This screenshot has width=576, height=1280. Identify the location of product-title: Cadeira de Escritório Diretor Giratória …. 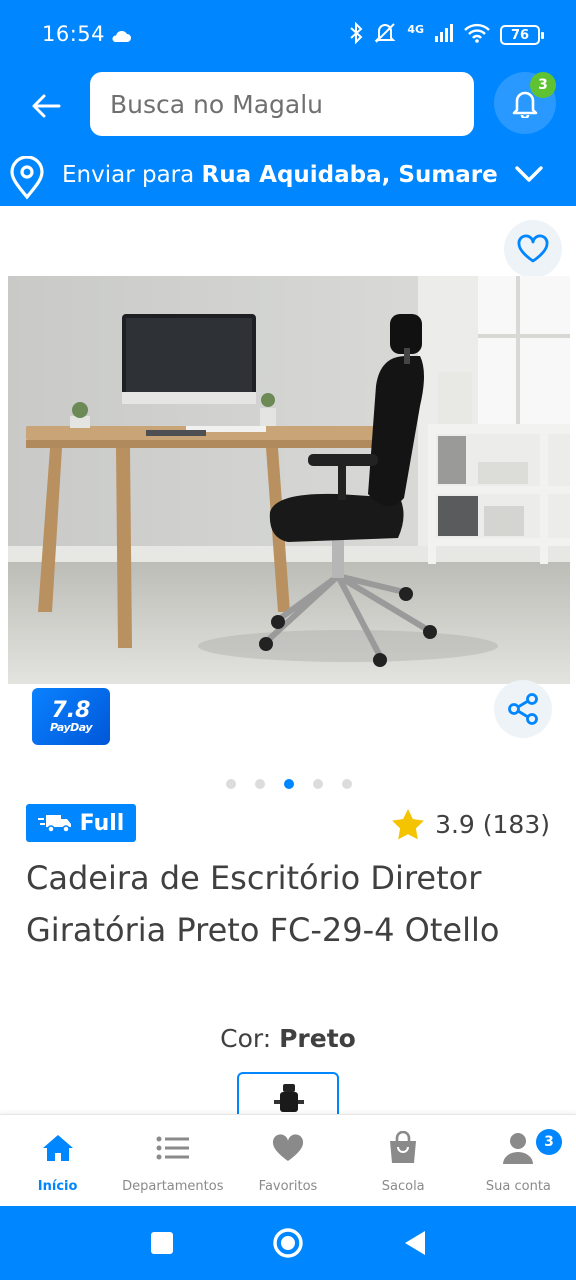
(263, 904).